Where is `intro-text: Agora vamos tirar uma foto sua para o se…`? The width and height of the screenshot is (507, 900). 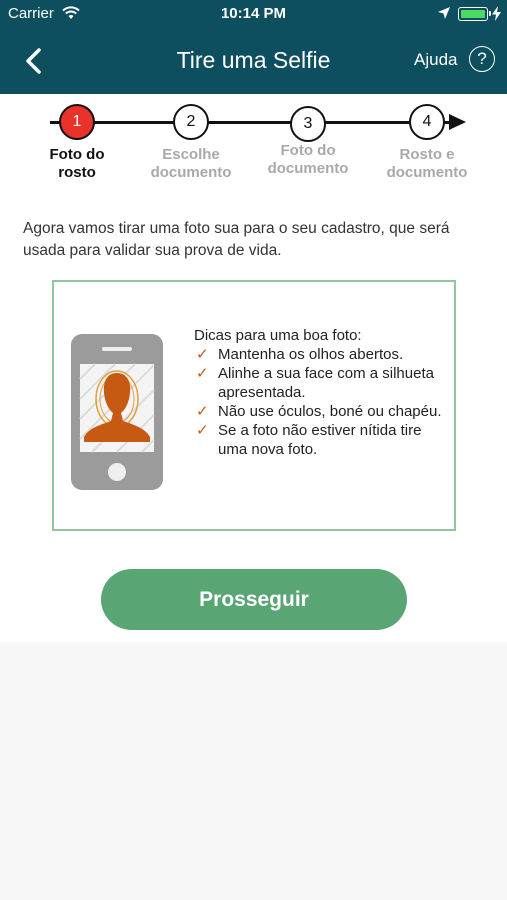 intro-text: Agora vamos tirar uma foto sua para o se… is located at coordinates (236, 239).